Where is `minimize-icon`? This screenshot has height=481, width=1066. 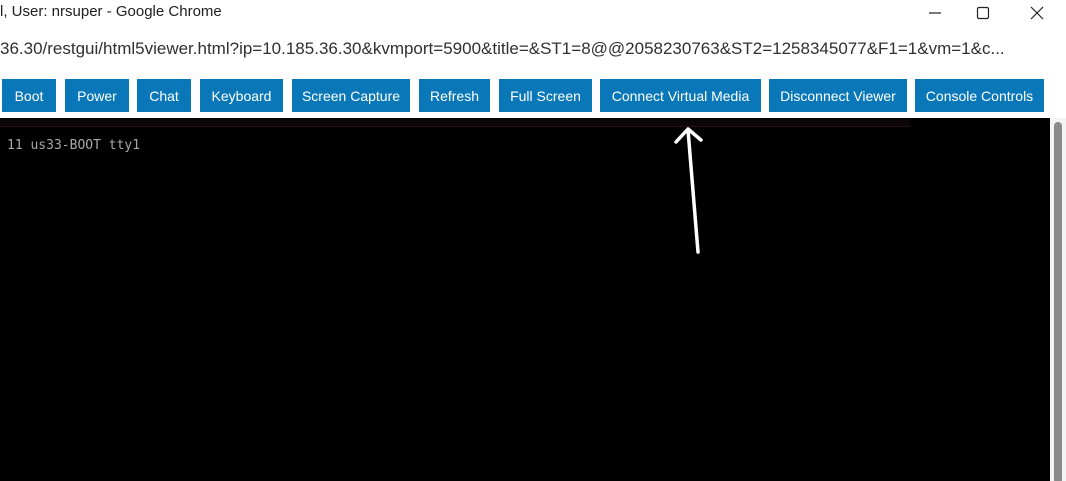
minimize-icon is located at coordinates (935, 13).